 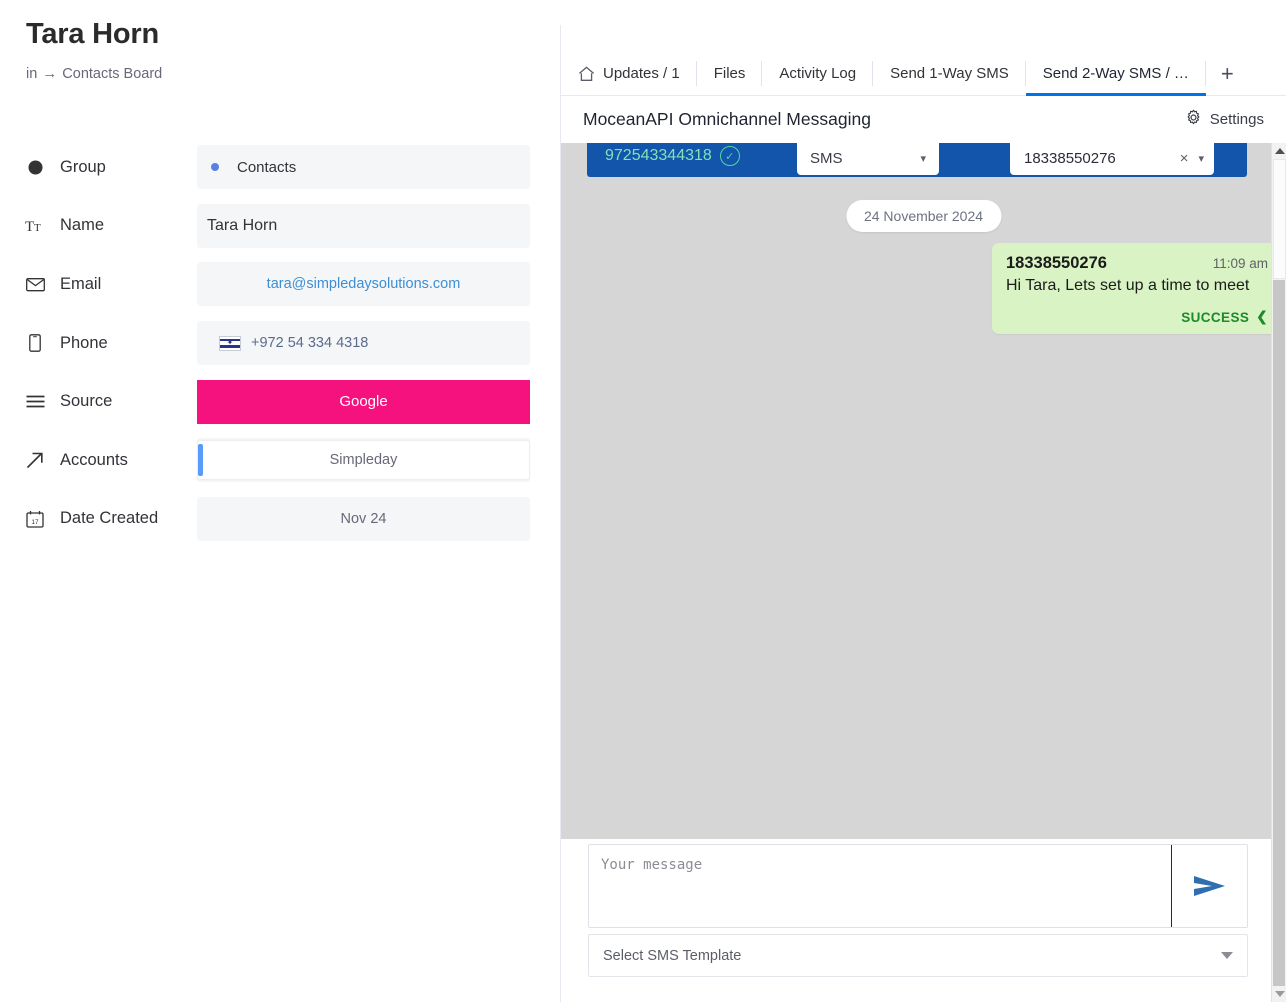 I want to click on field-label-phone: Phone, so click(x=114, y=343).